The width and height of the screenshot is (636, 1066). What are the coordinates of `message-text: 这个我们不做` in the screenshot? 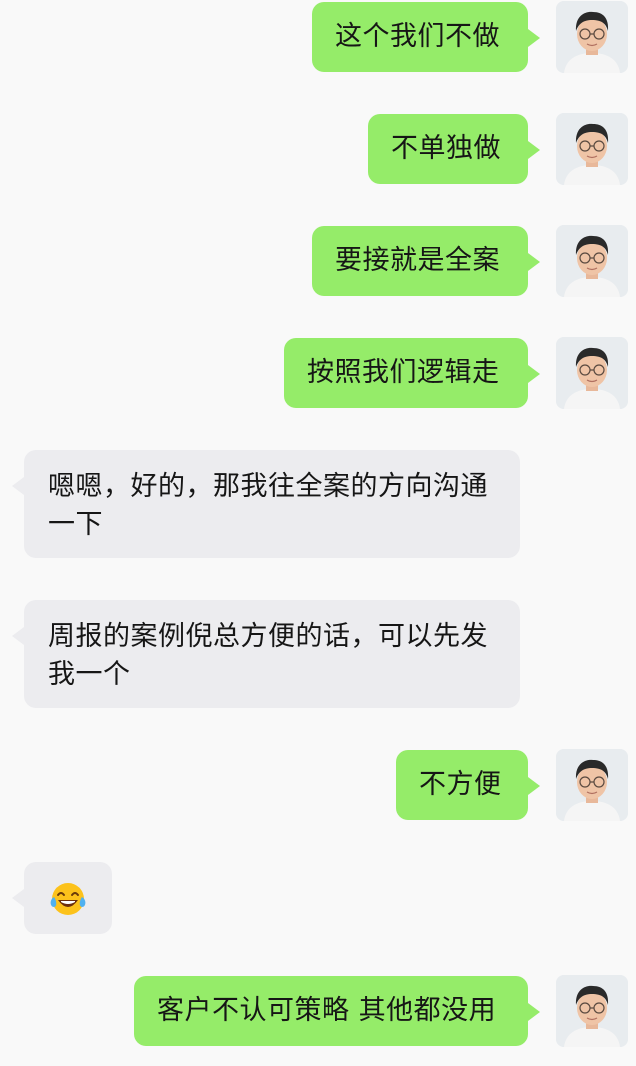 It's located at (417, 36).